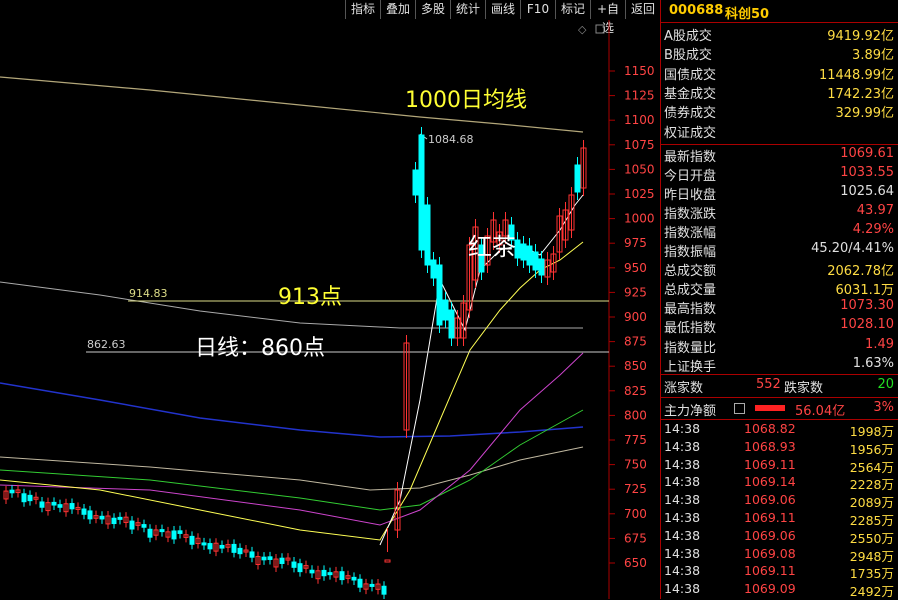 This screenshot has width=898, height=600. I want to click on tick-price: 1069.08, so click(770, 553).